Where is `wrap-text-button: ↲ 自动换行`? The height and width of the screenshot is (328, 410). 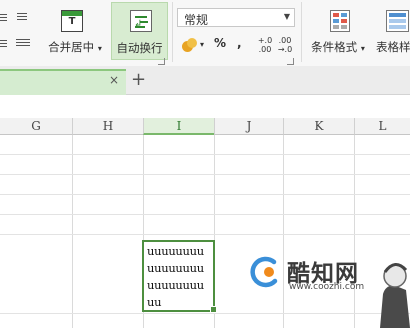
wrap-text-button: ↲ 自动换行 is located at coordinates (139, 31).